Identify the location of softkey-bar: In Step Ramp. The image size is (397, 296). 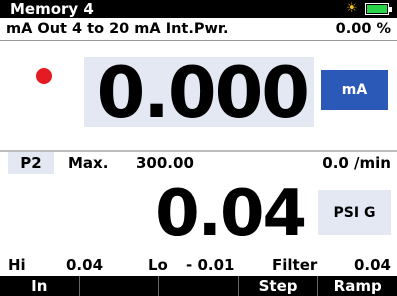
(198, 286).